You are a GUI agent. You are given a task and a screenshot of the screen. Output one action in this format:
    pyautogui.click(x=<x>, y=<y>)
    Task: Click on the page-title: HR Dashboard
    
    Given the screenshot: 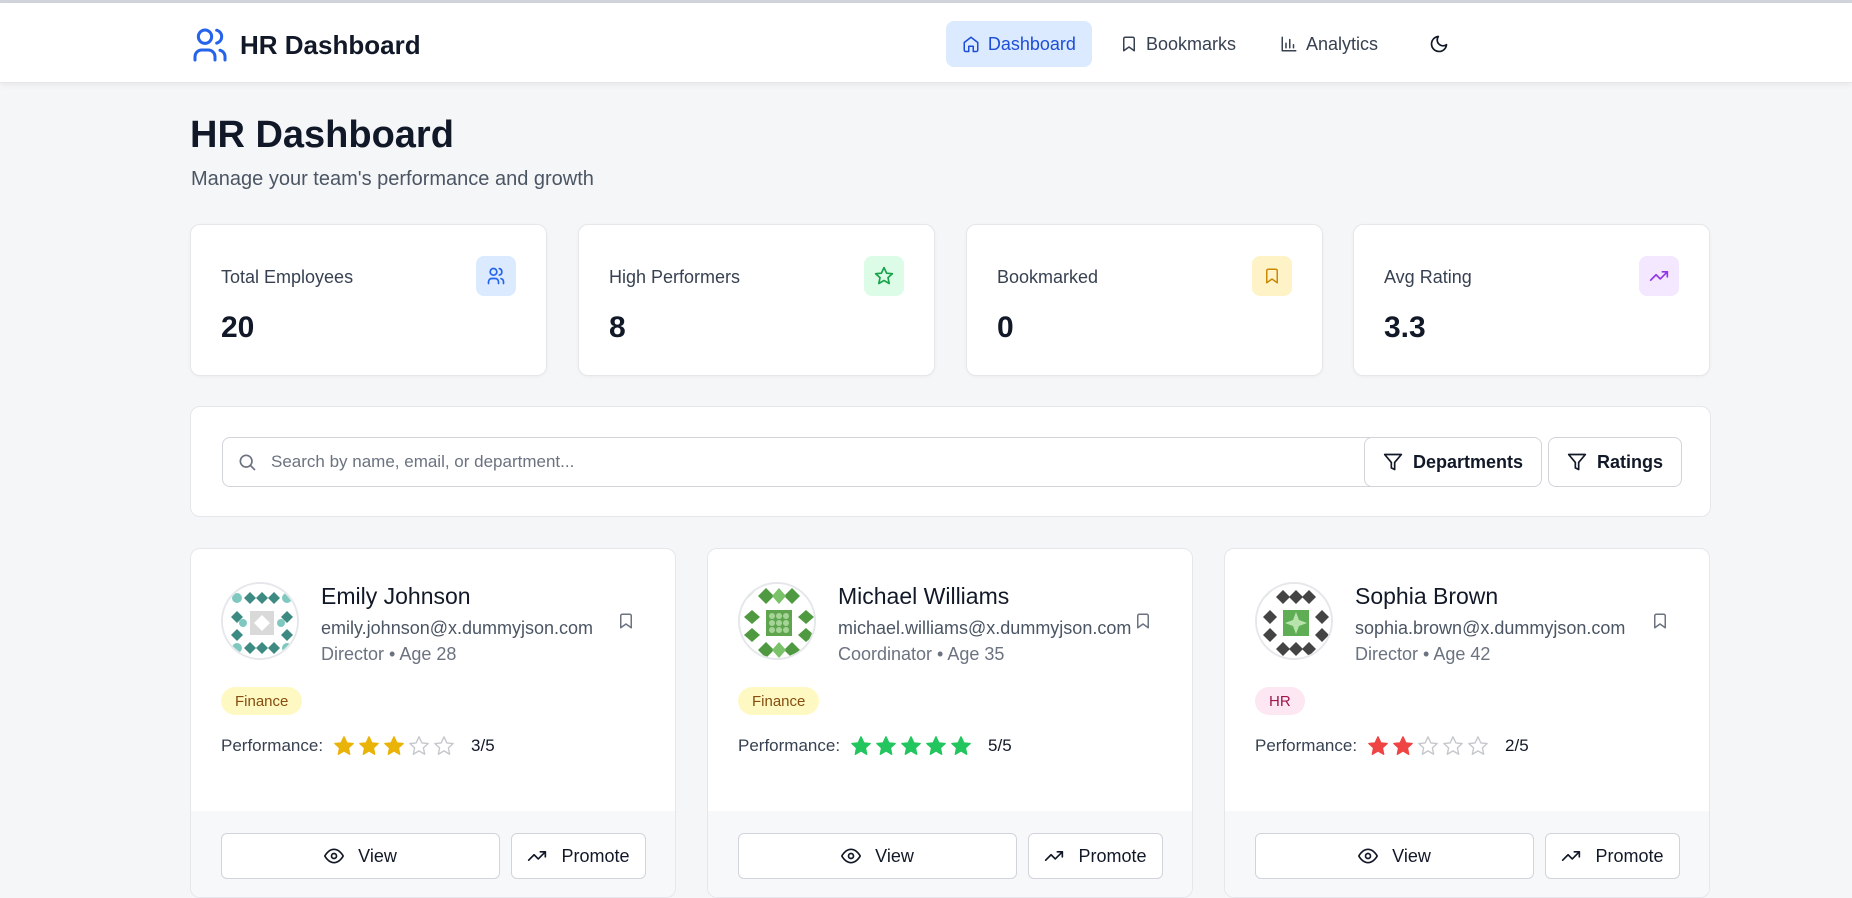 What is the action you would take?
    pyautogui.click(x=322, y=135)
    